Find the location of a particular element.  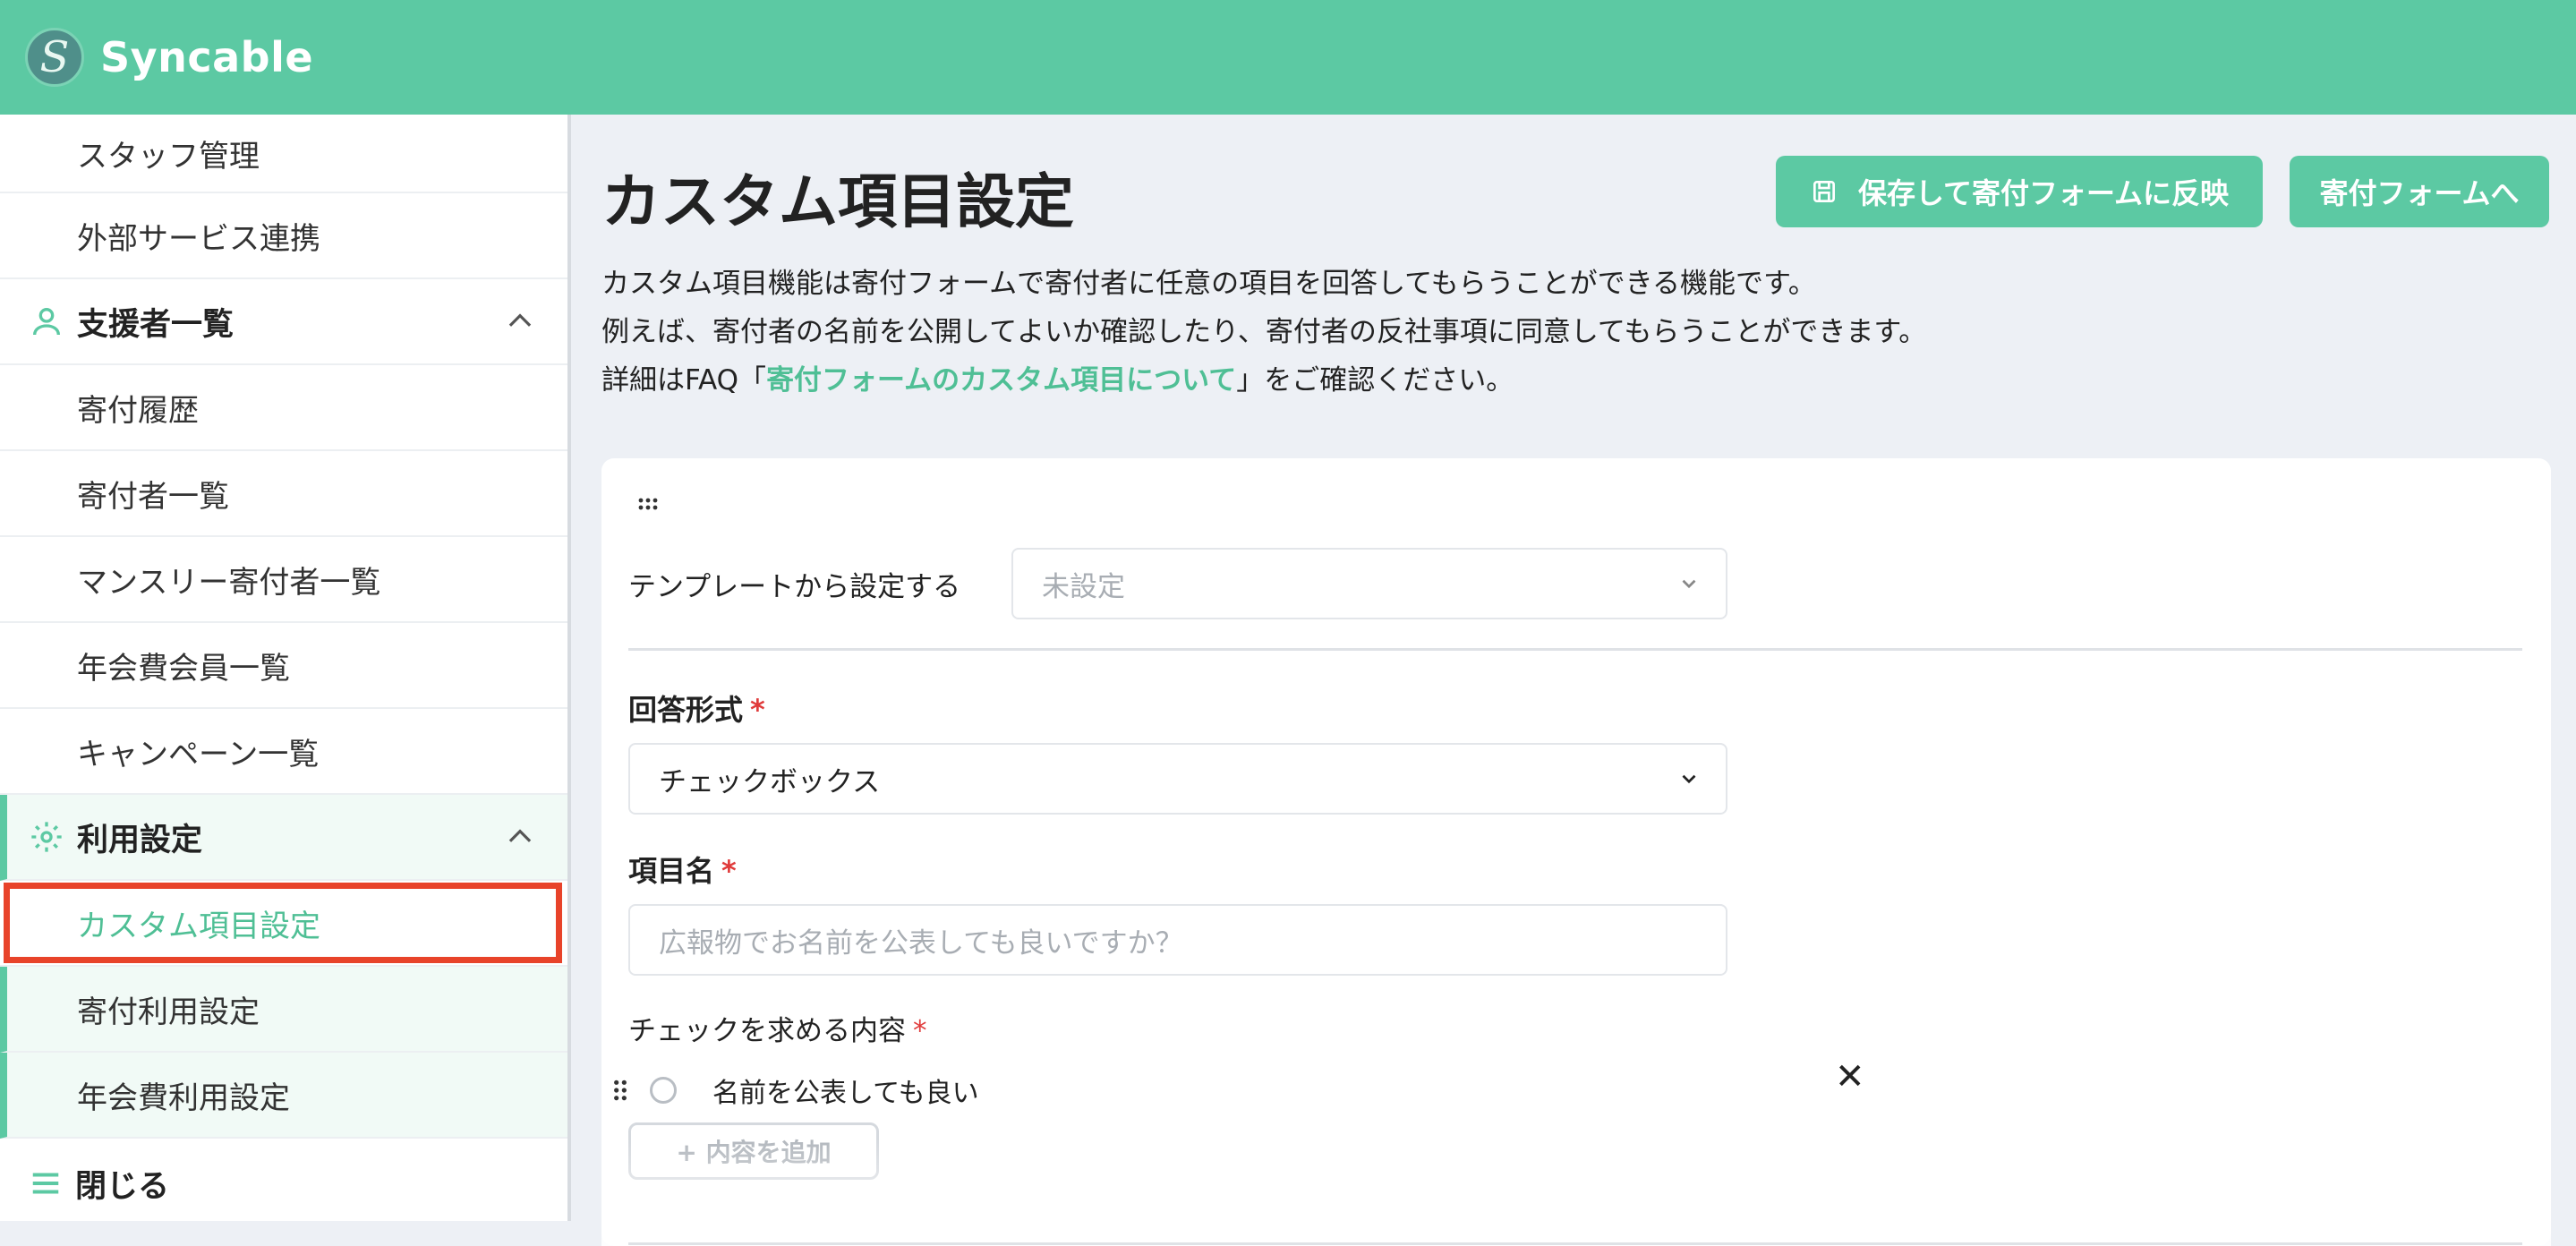

option-row: 名前を公表しても良い is located at coordinates (1238, 1090).